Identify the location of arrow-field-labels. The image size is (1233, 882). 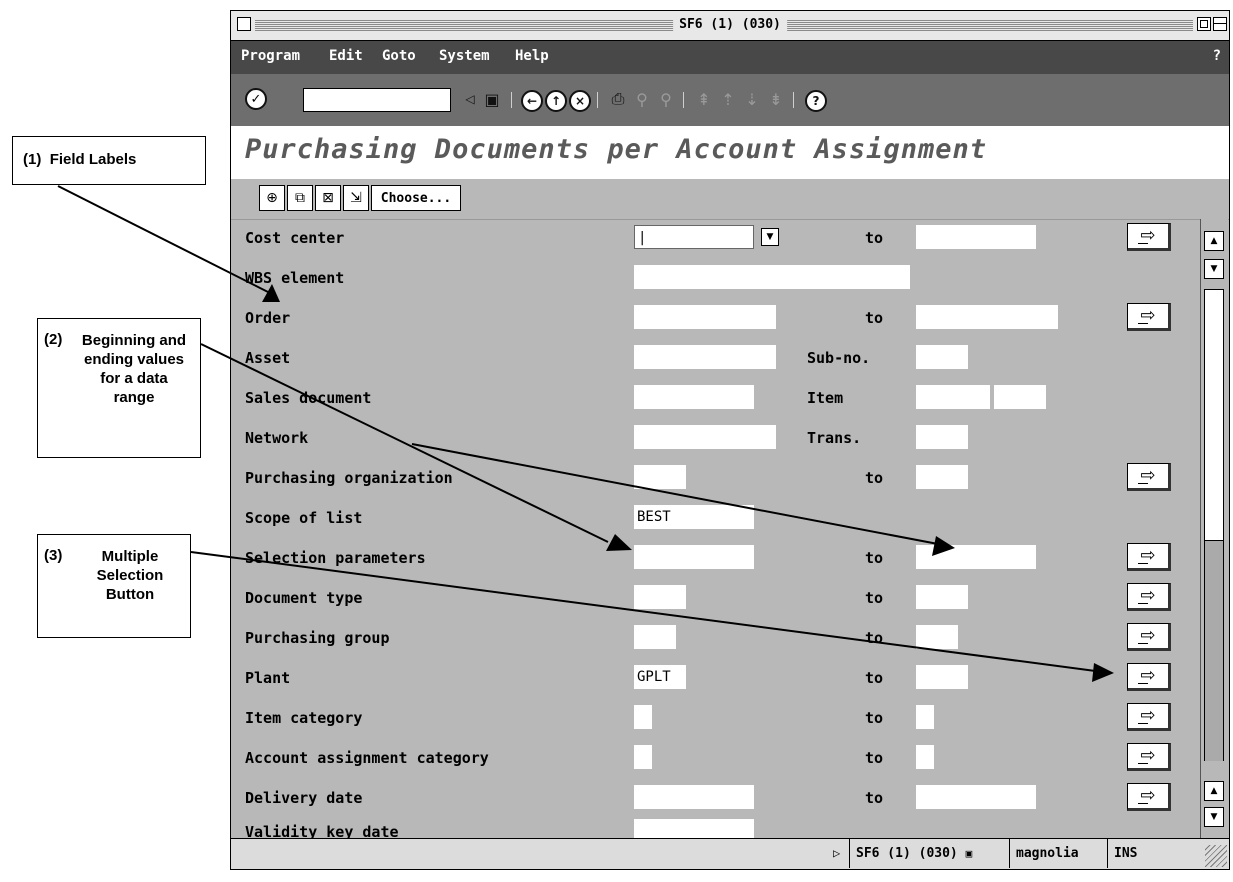
(163, 239).